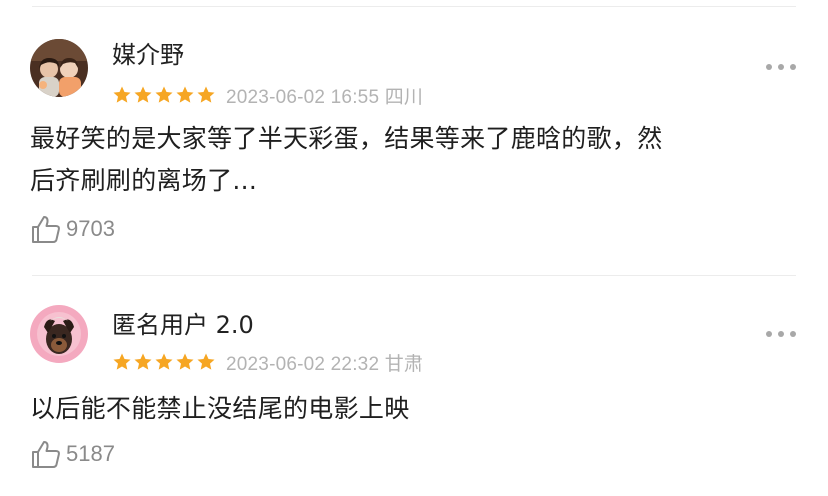 This screenshot has width=828, height=496. I want to click on comment-text-line: 以后能不能禁止没结尾的电影上映, so click(220, 408).